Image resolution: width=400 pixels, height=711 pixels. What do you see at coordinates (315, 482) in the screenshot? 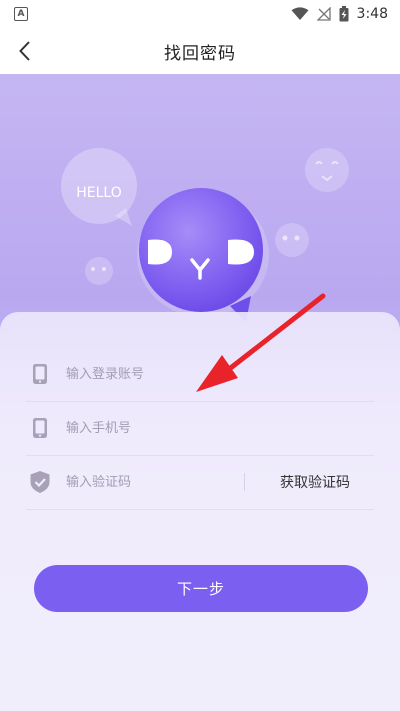
I see `get-code-button: 获取验证码` at bounding box center [315, 482].